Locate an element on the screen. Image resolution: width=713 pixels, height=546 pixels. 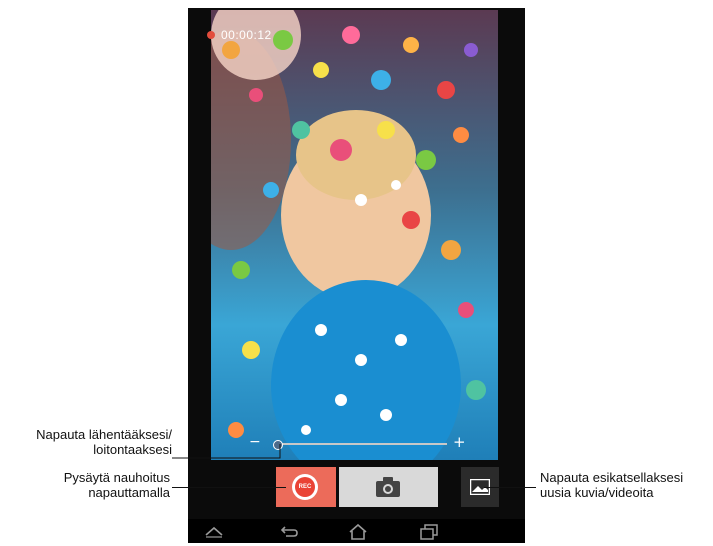
recording-indicator: 00:00:12 is located at coordinates (239, 35).